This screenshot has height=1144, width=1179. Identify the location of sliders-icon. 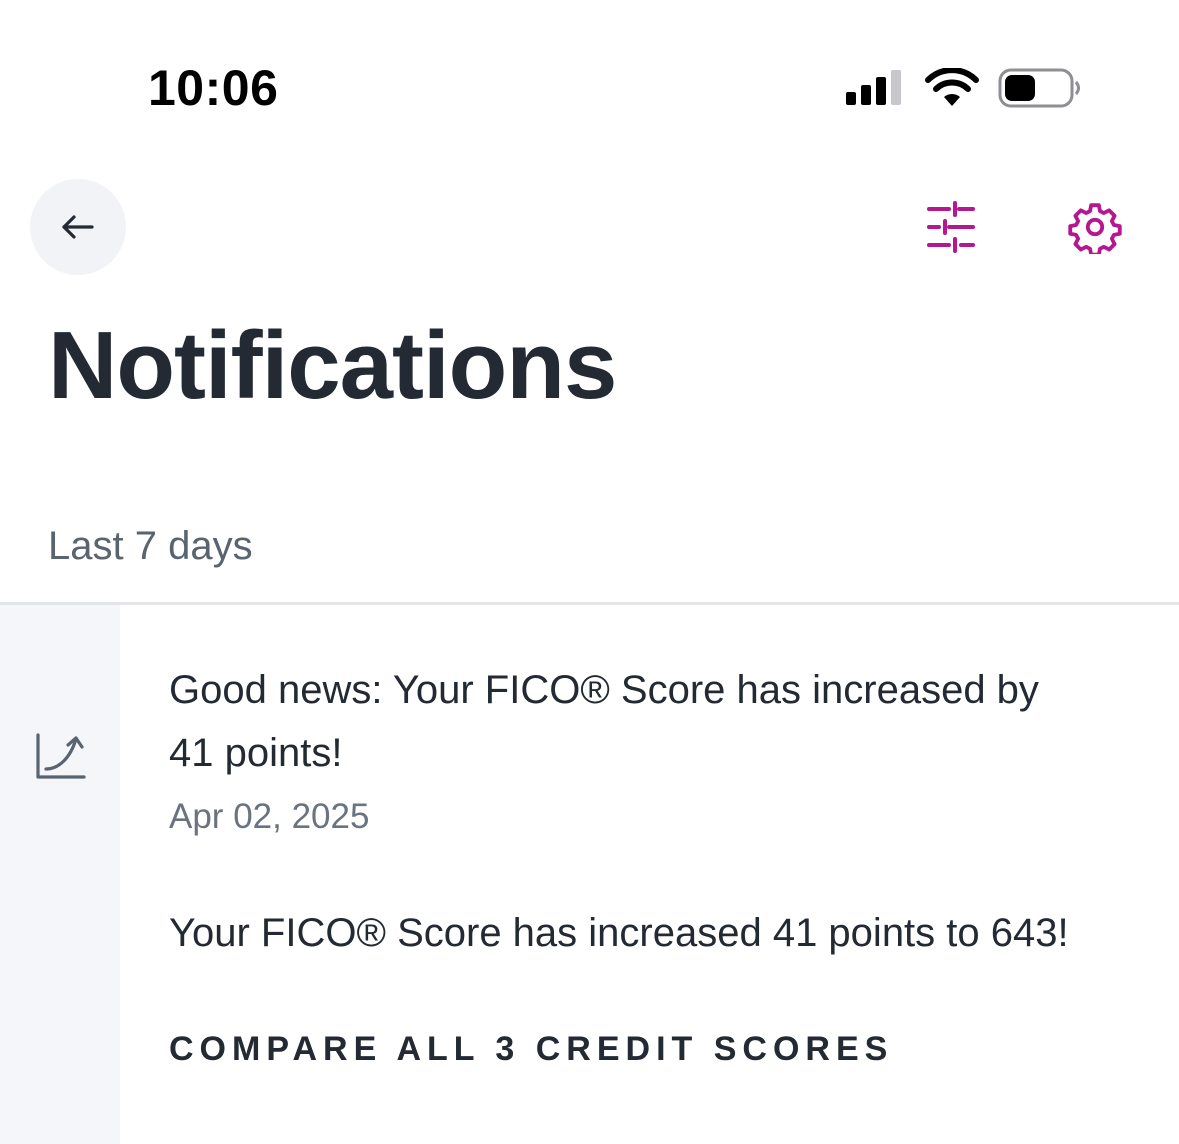
(951, 227).